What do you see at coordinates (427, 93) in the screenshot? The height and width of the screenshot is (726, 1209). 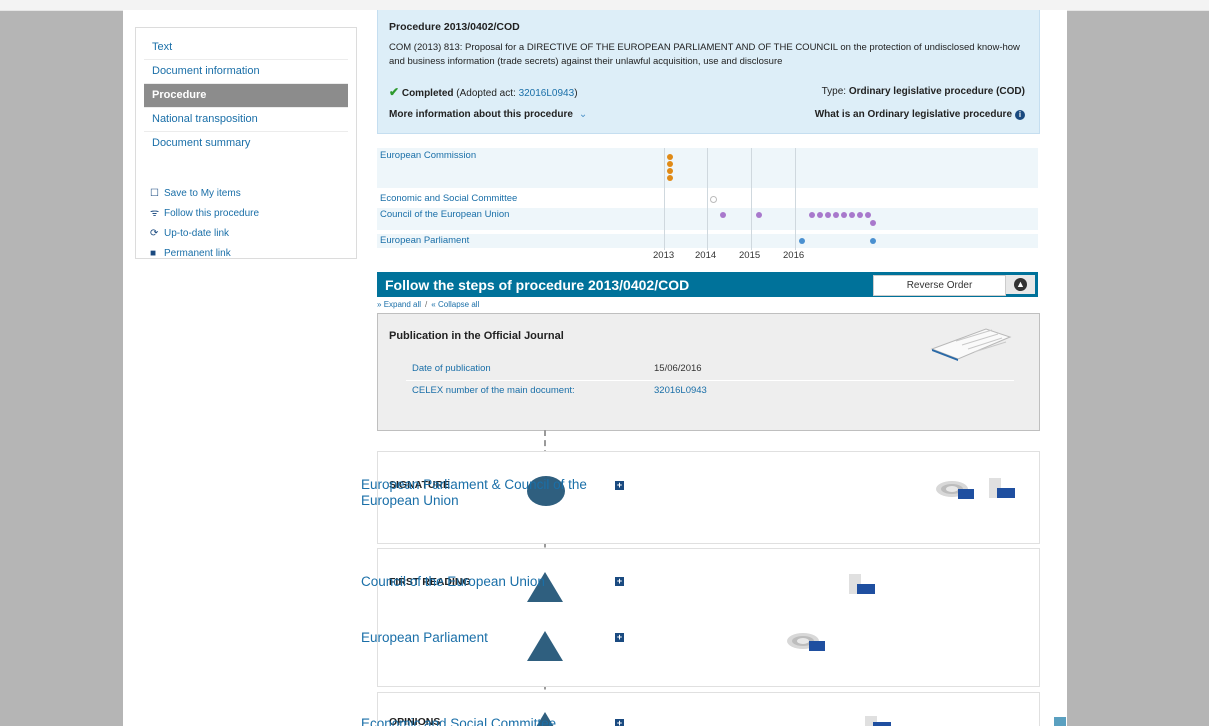 I see `status-label: Completed` at bounding box center [427, 93].